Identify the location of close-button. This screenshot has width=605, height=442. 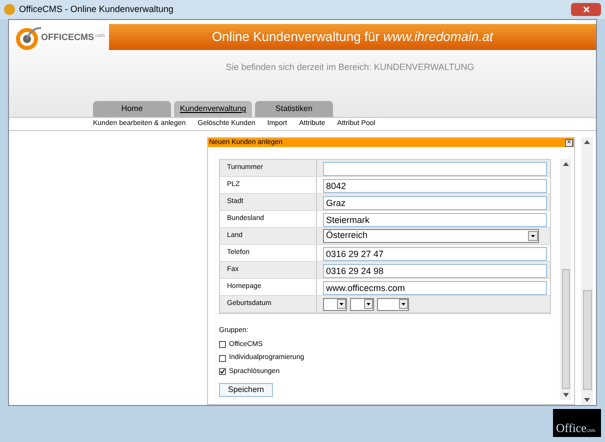
(586, 9).